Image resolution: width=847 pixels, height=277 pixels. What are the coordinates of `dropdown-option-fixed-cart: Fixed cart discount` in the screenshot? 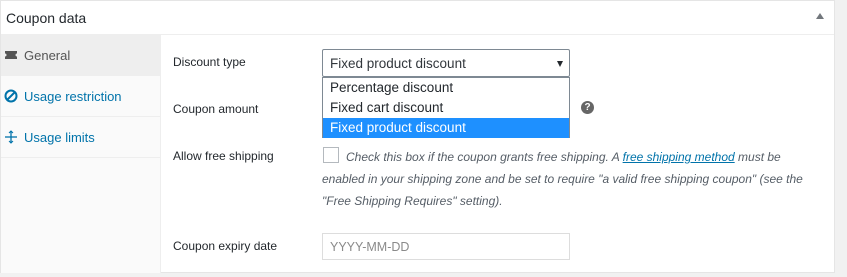 It's located at (446, 108).